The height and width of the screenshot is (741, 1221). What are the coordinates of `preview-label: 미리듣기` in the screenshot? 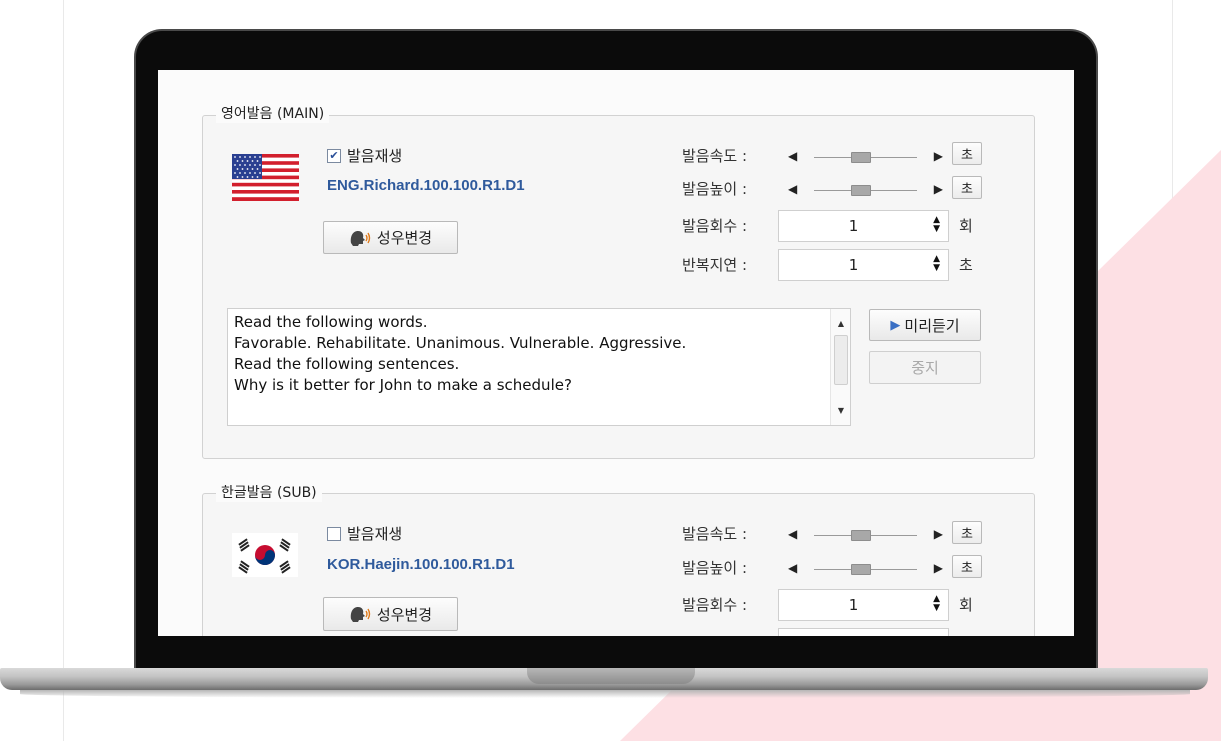 It's located at (932, 325).